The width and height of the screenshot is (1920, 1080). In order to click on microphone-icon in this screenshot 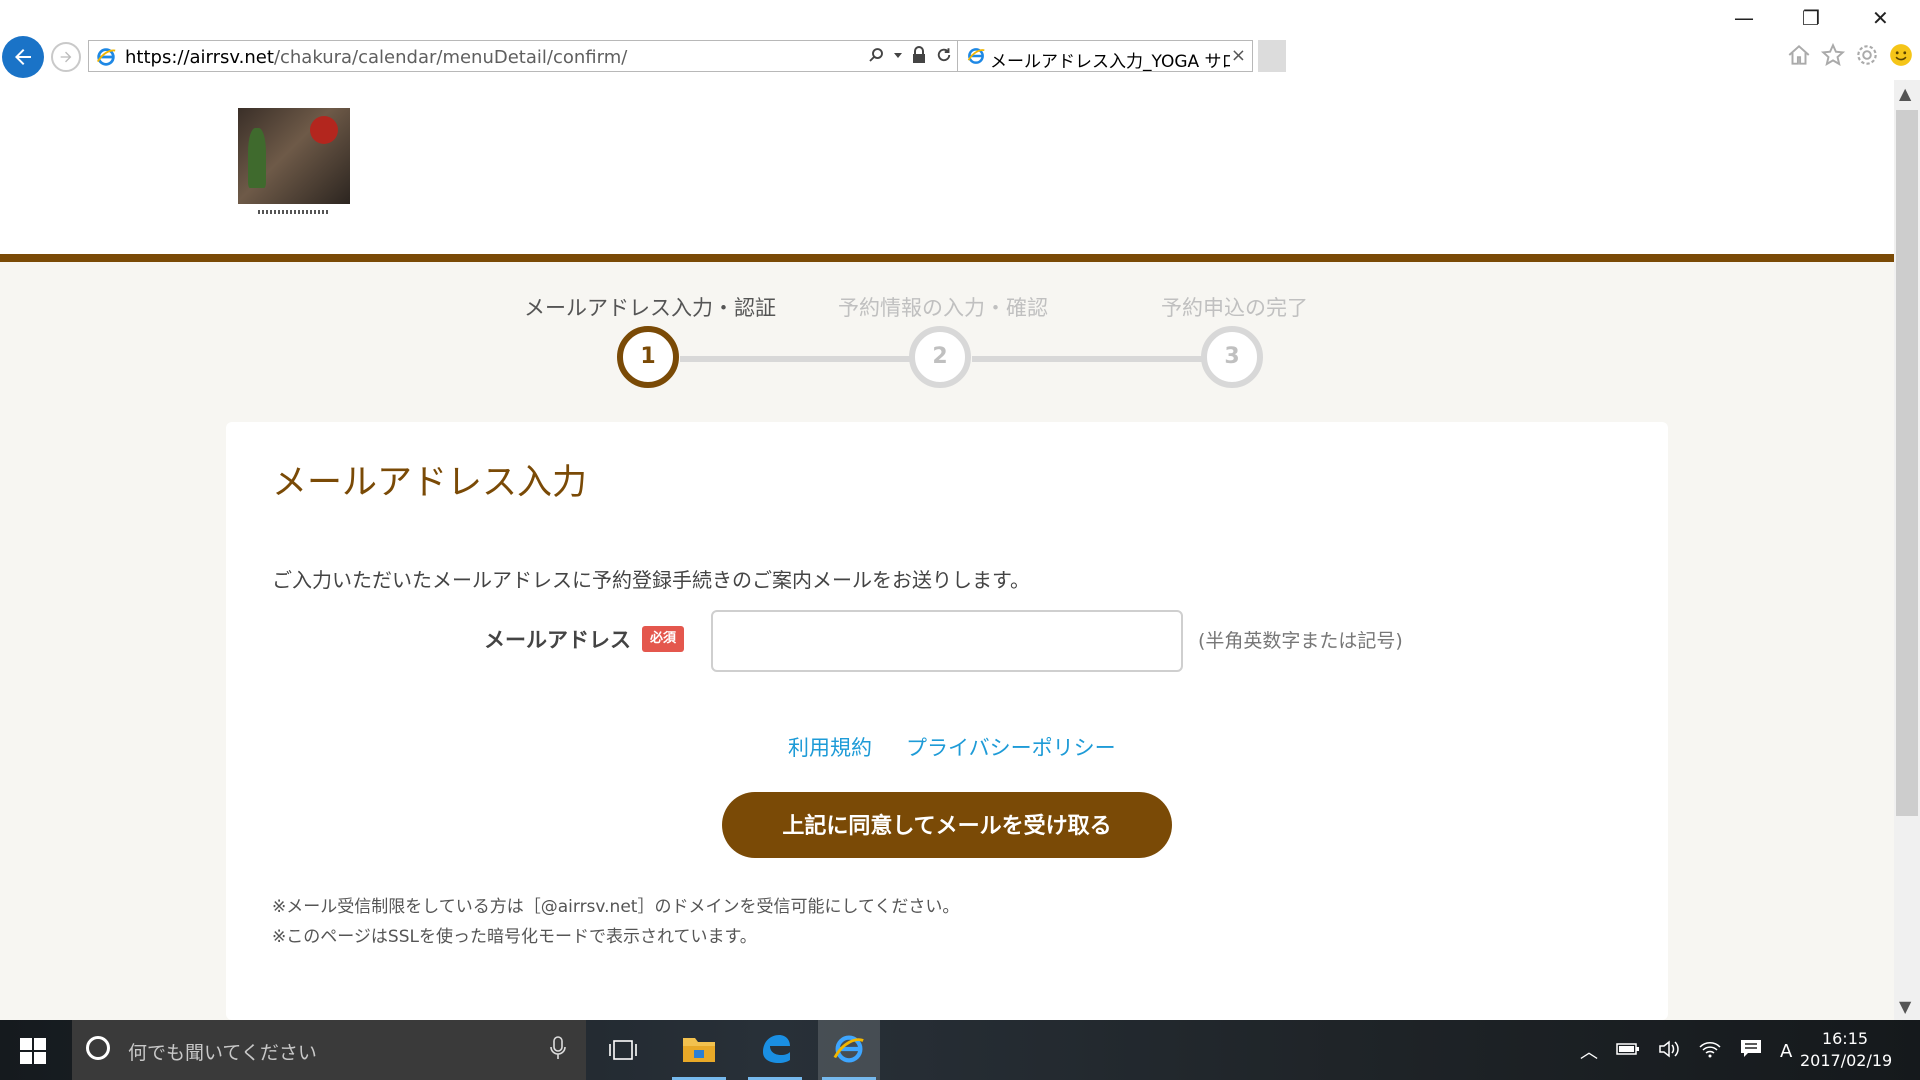, I will do `click(558, 1050)`.